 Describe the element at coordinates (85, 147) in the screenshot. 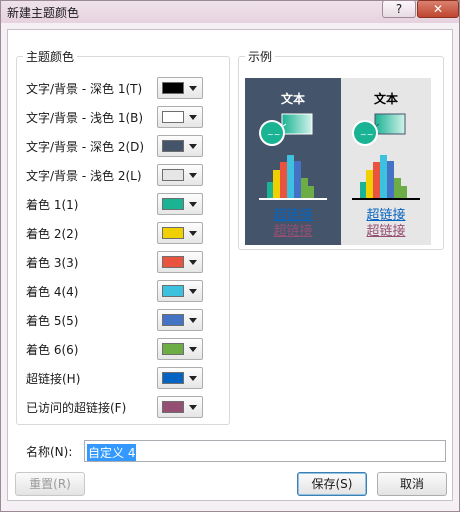

I see `row-label-dark2: 文字/背景 - 深色 2(D)` at that location.